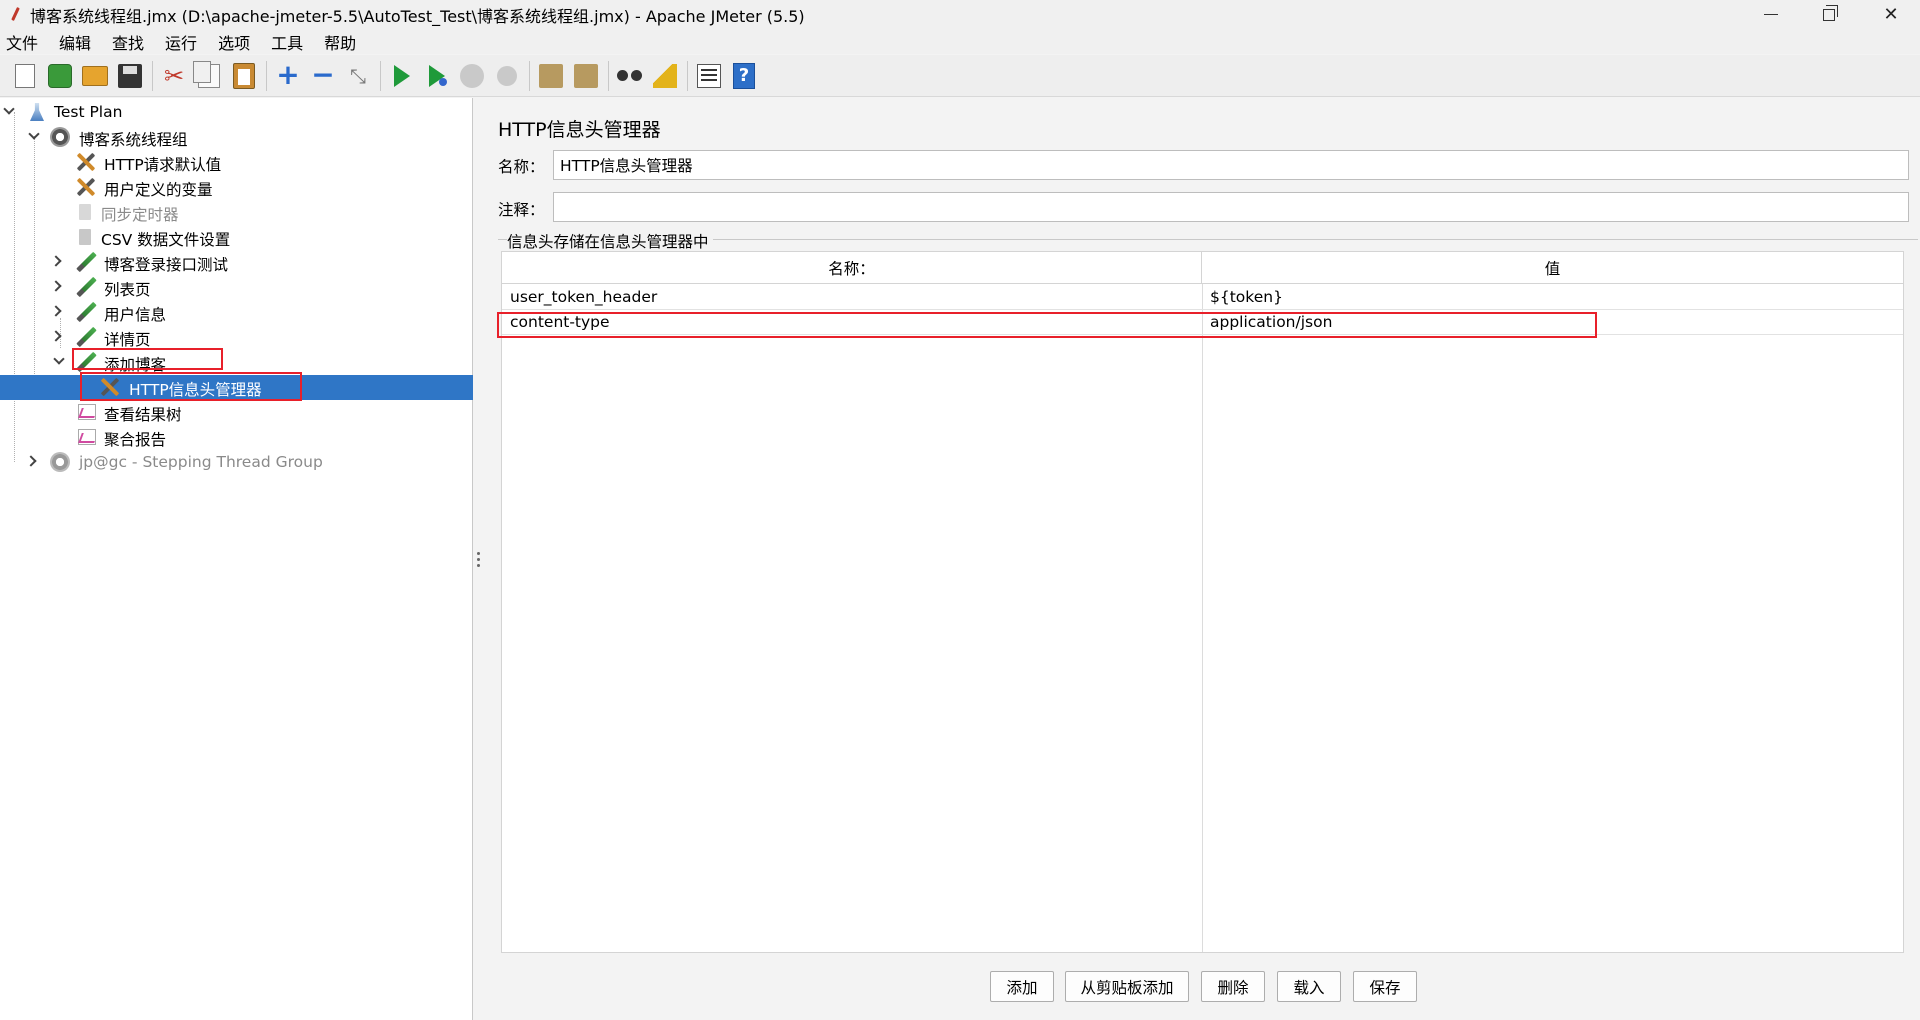 The height and width of the screenshot is (1020, 1920). I want to click on collapse-icon: −, so click(323, 74).